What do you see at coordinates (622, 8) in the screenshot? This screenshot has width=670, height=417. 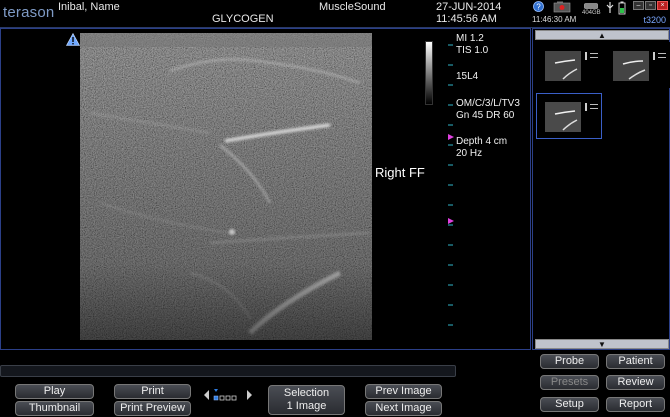 I see `battery-icon` at bounding box center [622, 8].